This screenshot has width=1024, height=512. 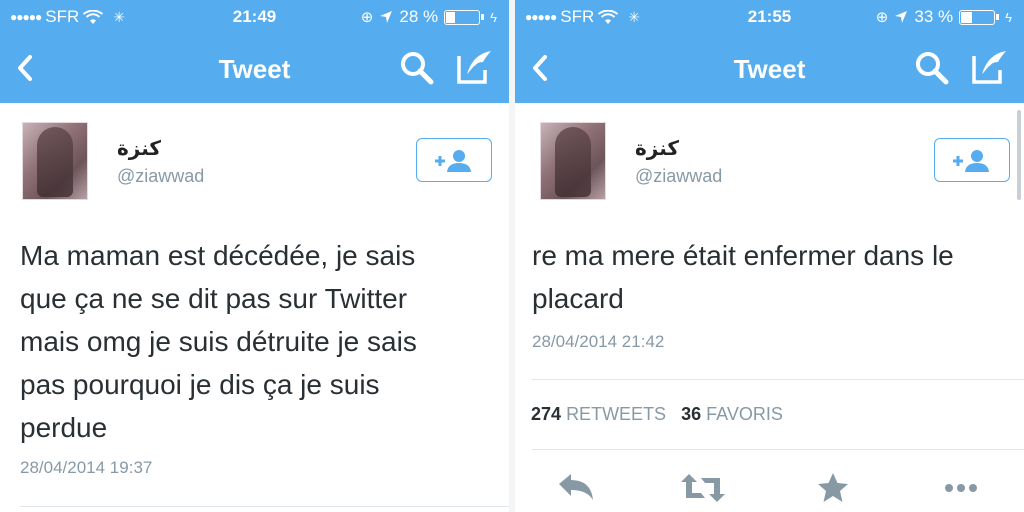 I want to click on reply-button, so click(x=577, y=488).